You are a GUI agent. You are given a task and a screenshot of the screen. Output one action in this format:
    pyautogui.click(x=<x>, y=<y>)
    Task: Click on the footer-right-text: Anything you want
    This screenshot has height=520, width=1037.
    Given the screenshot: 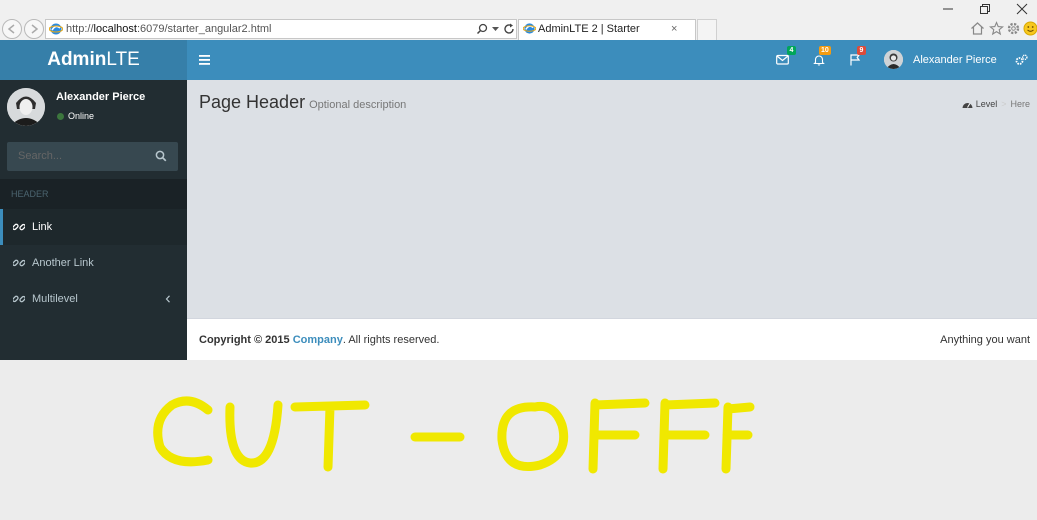 What is the action you would take?
    pyautogui.click(x=985, y=340)
    